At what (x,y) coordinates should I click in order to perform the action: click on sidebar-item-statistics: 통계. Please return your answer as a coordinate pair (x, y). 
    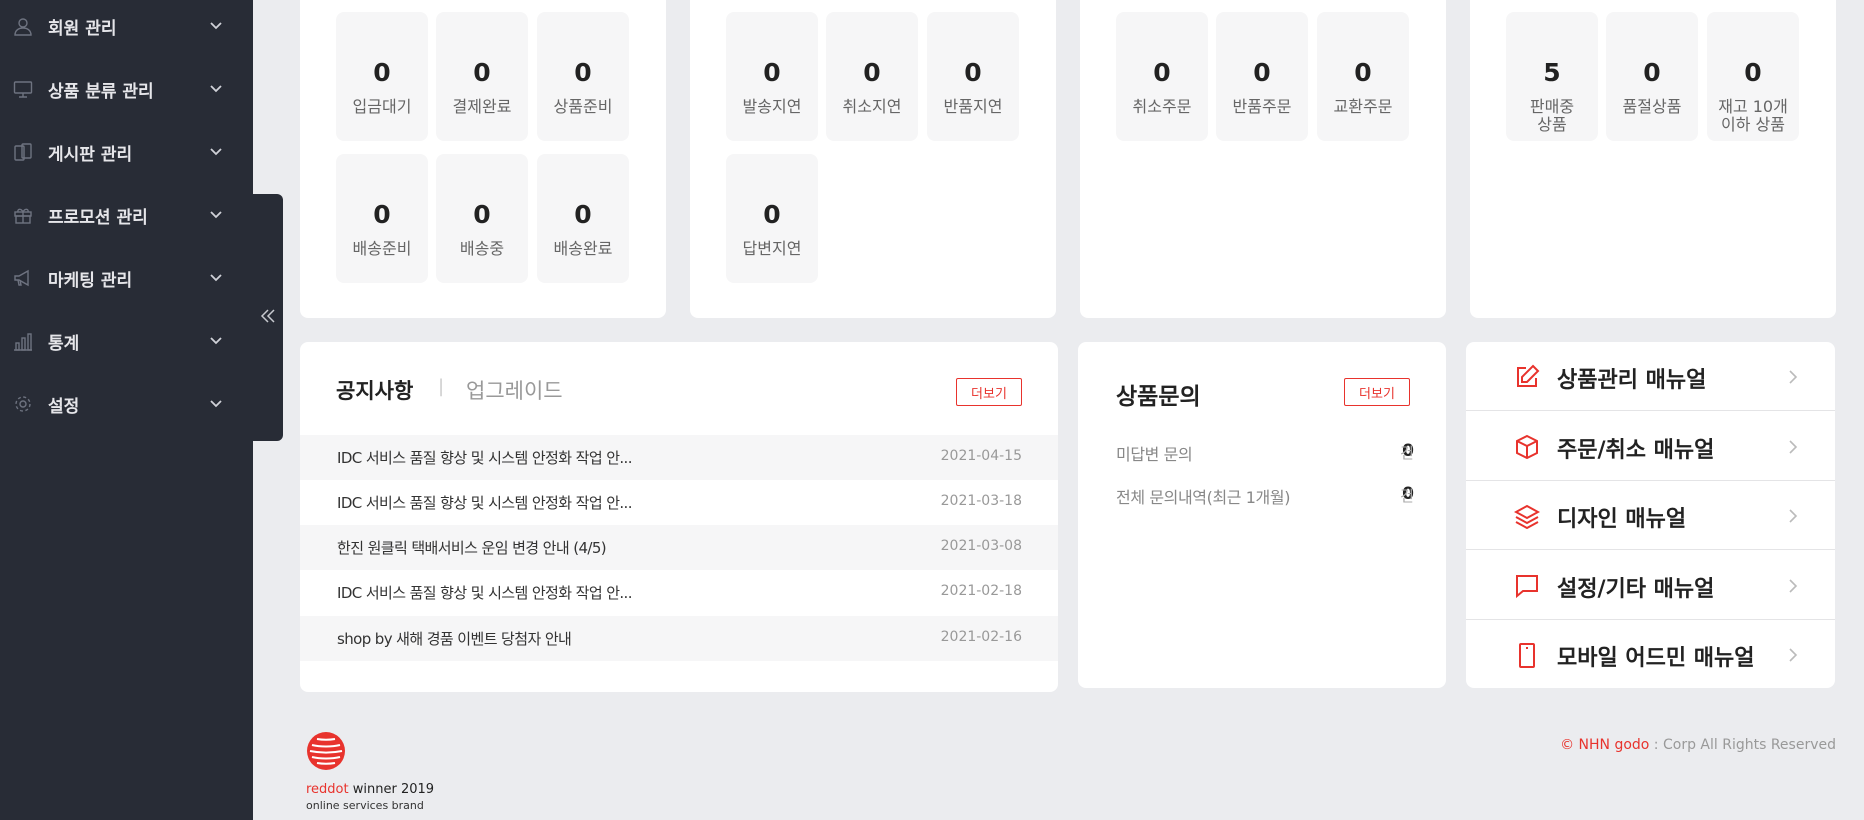
    Looking at the image, I should click on (126, 341).